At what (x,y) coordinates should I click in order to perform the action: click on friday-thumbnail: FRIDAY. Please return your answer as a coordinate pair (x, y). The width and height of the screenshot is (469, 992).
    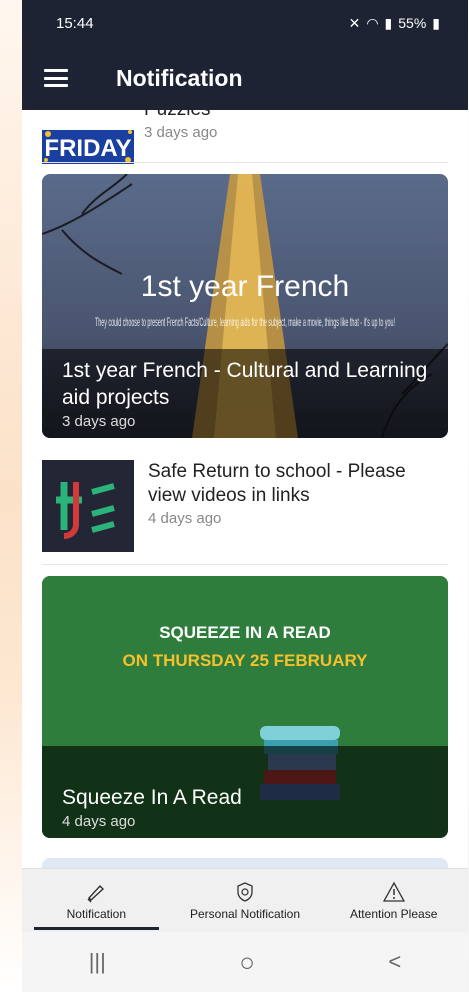
    Looking at the image, I should click on (88, 146).